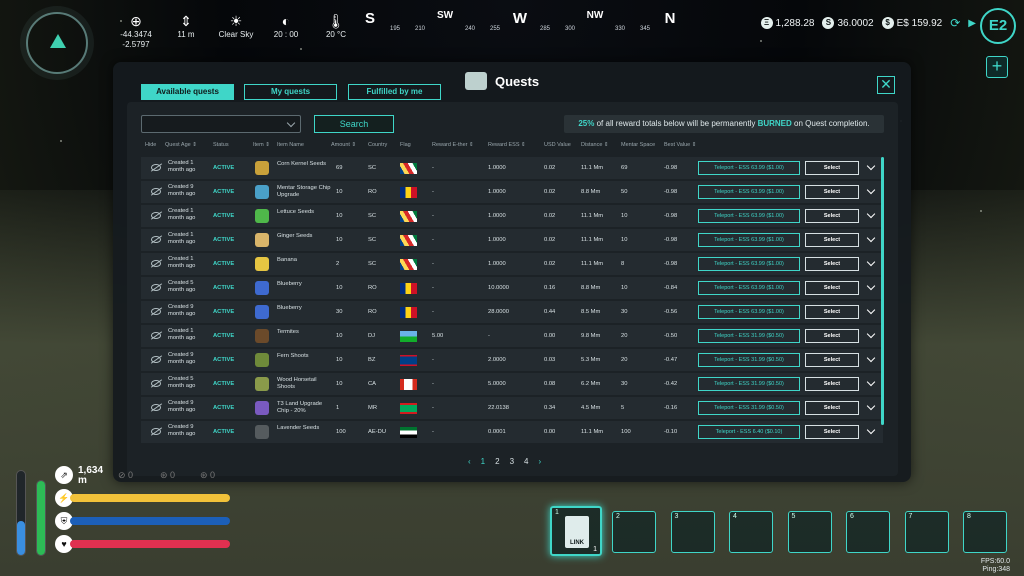  I want to click on tab-my-quests: My quests, so click(290, 92).